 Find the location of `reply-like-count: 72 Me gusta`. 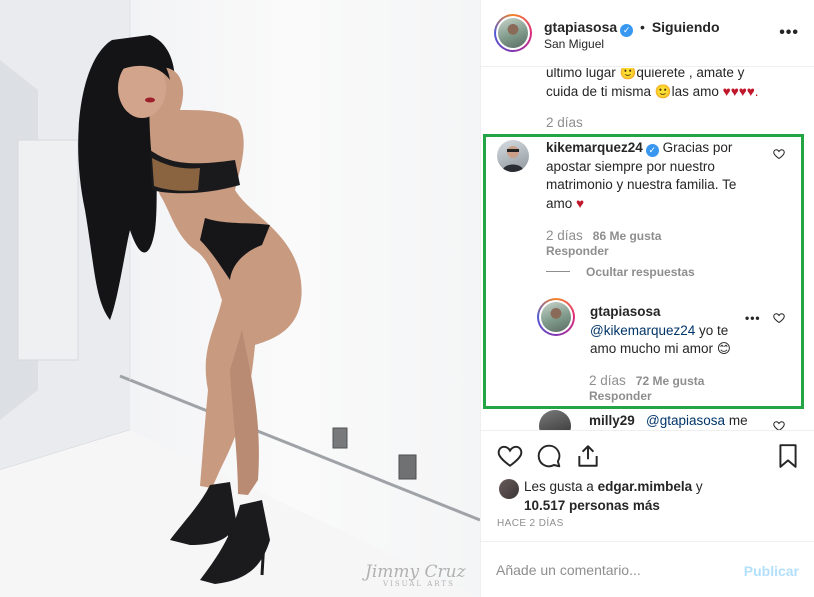

reply-like-count: 72 Me gusta is located at coordinates (670, 381).